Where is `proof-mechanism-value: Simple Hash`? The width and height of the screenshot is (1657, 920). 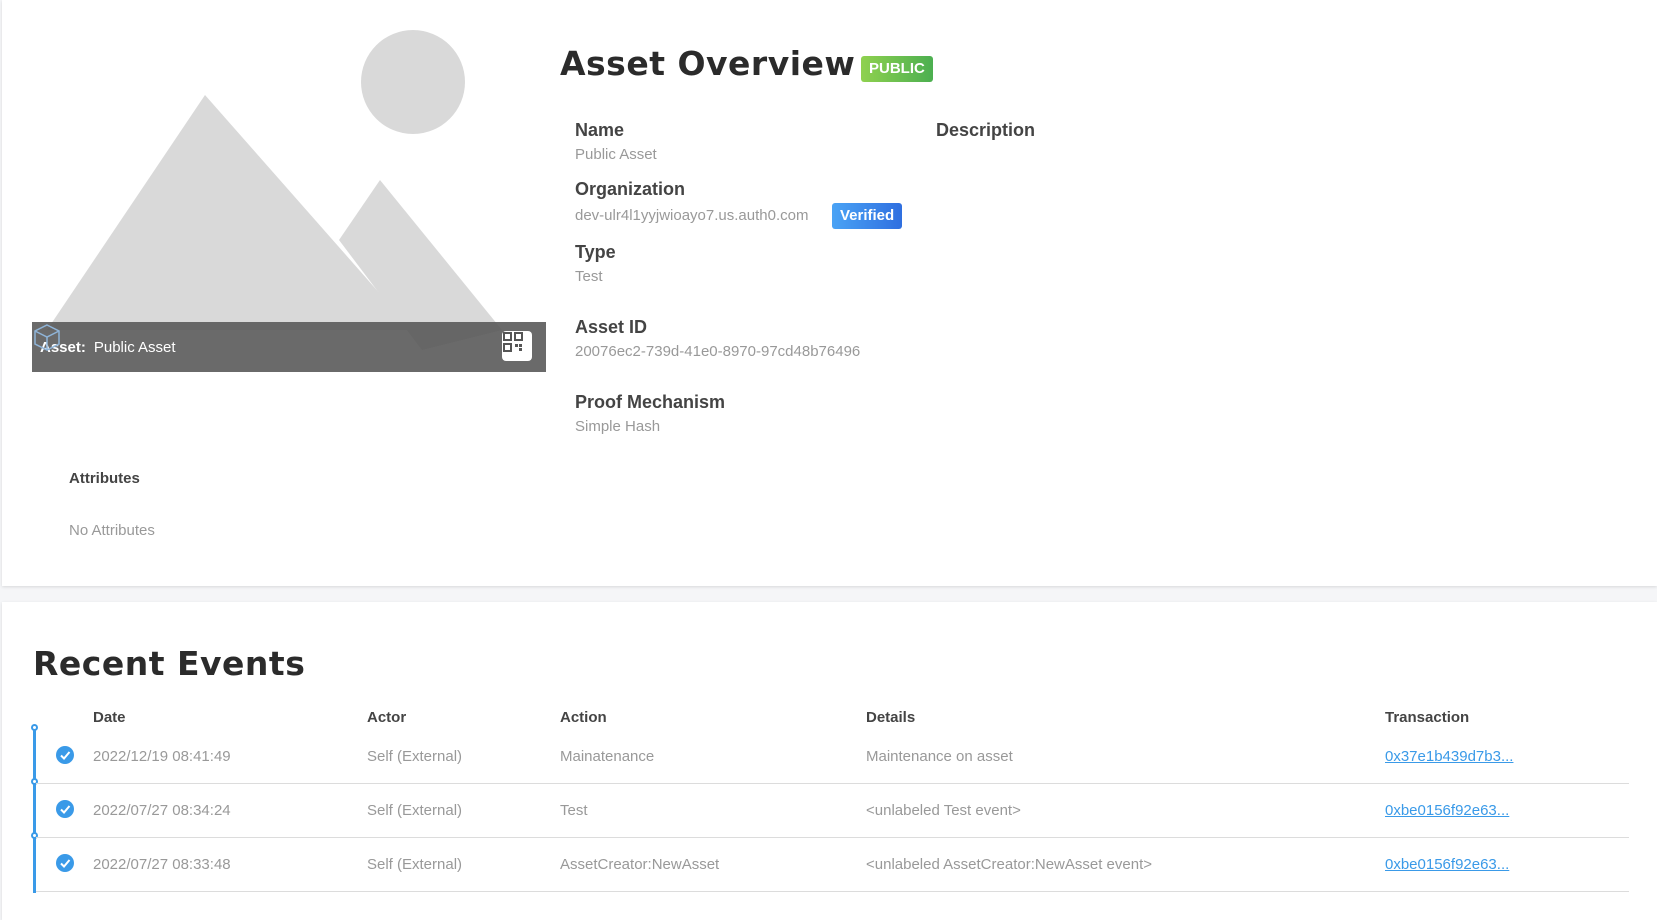 proof-mechanism-value: Simple Hash is located at coordinates (618, 426).